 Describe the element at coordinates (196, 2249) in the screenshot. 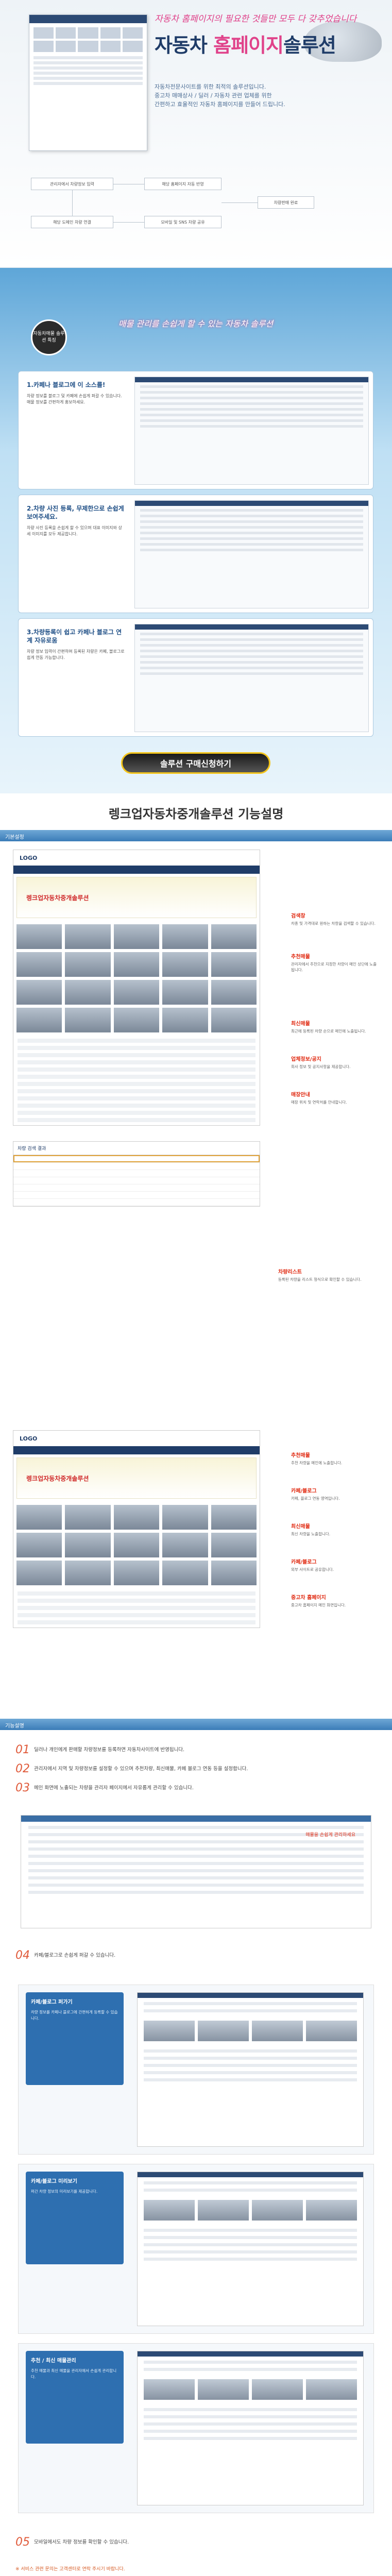

I see `panel-2: 카페/블로그 미리보기 퍼간 차량 정보의 미리보기를 제공합니다.` at that location.